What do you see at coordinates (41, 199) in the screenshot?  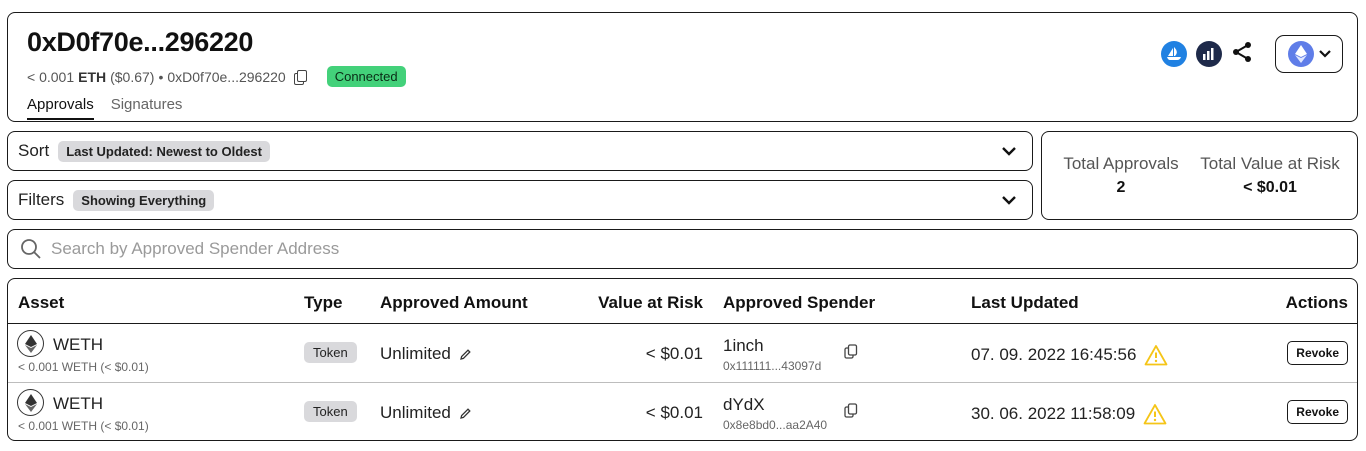 I see `filters-label: Filters` at bounding box center [41, 199].